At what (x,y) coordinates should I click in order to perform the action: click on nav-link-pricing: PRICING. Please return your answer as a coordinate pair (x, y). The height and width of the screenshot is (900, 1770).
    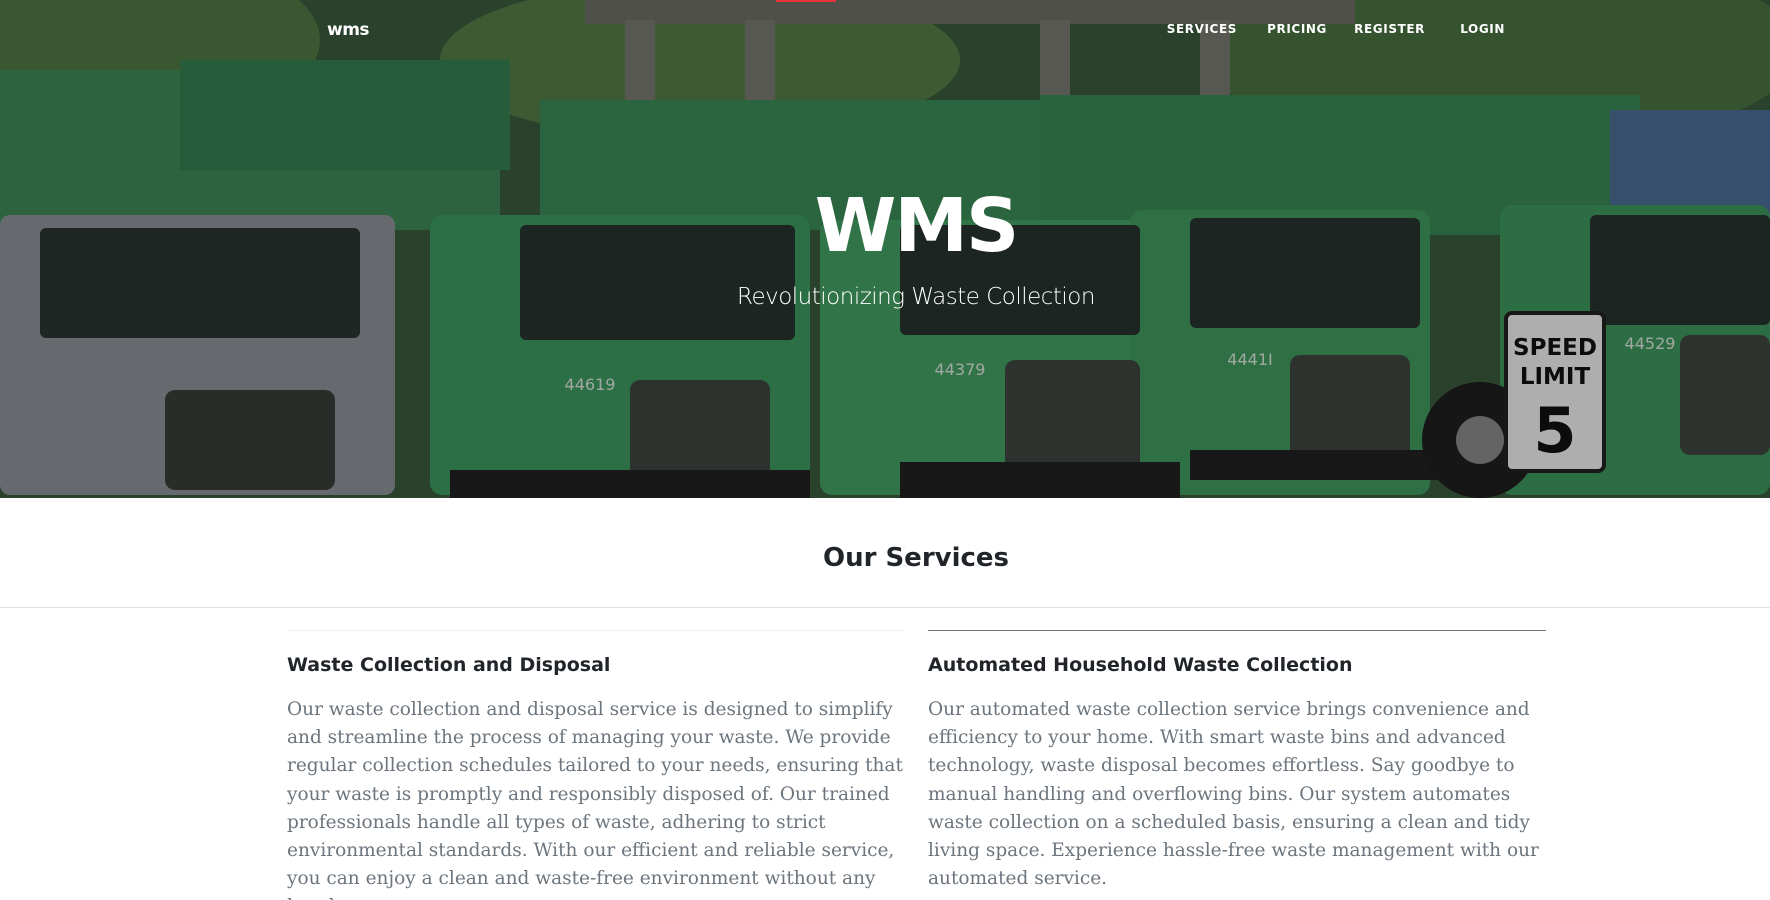
    Looking at the image, I should click on (1297, 29).